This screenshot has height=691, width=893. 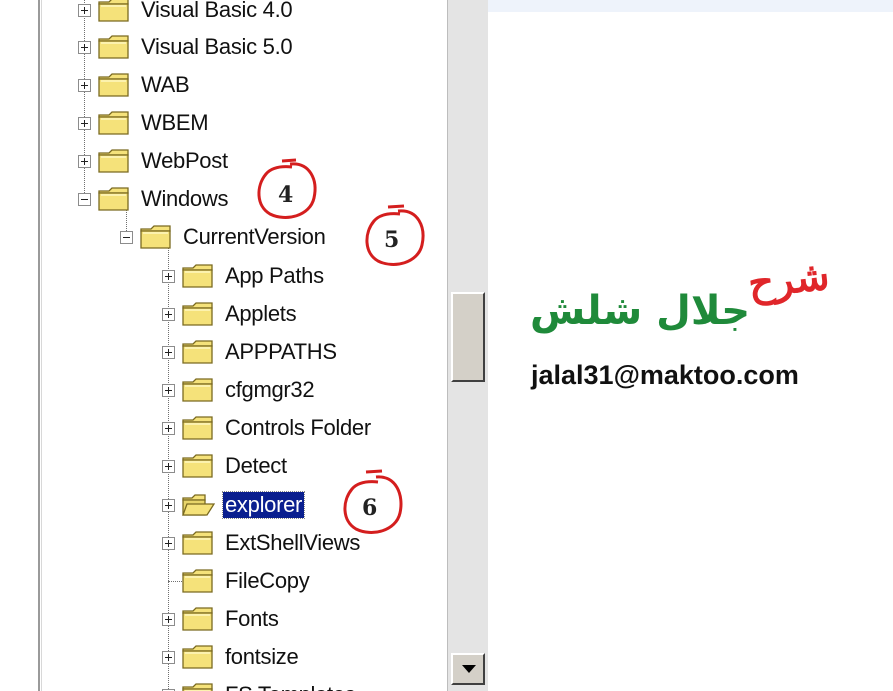 What do you see at coordinates (217, 46) in the screenshot?
I see `tree-item-label: Visual Basic 5.0` at bounding box center [217, 46].